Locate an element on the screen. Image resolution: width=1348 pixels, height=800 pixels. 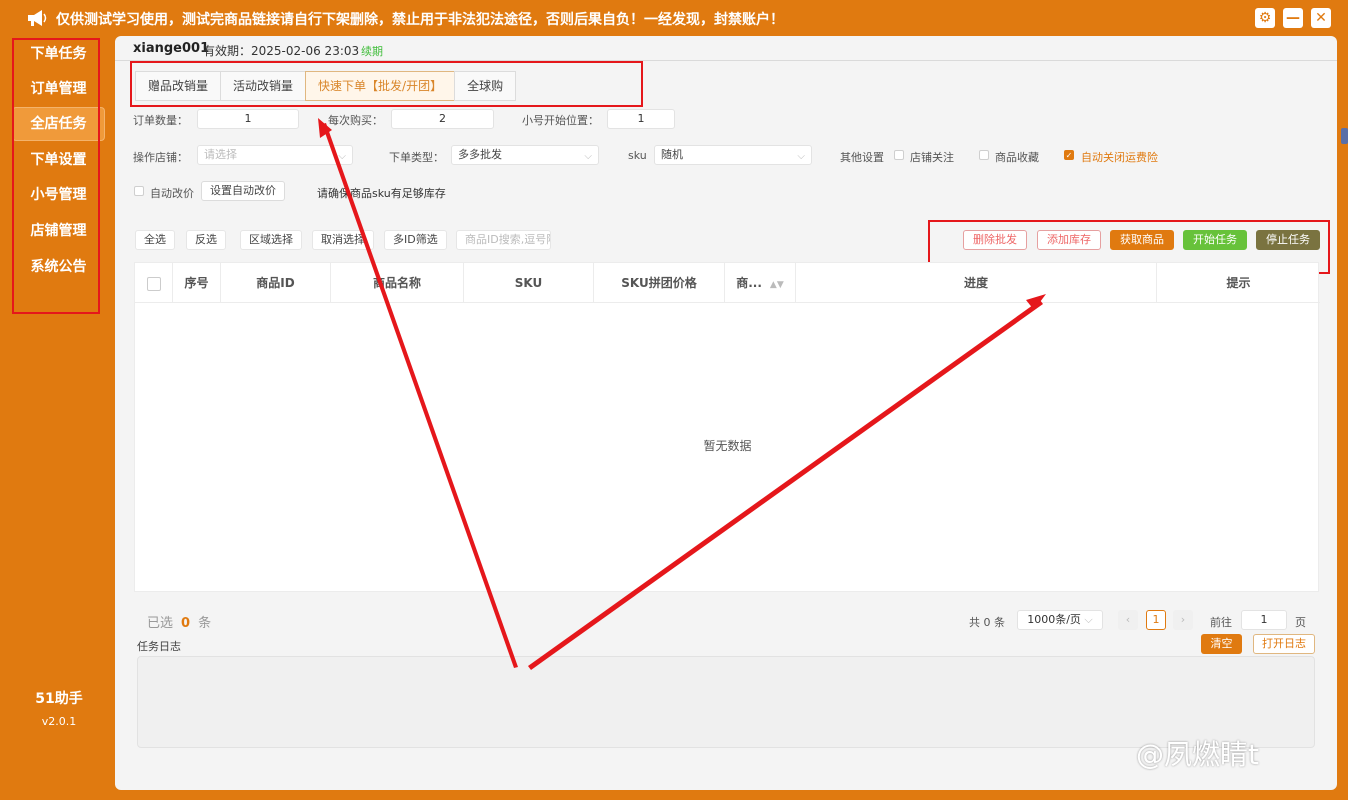
auto-price-label: 自动改价 is located at coordinates (172, 193).